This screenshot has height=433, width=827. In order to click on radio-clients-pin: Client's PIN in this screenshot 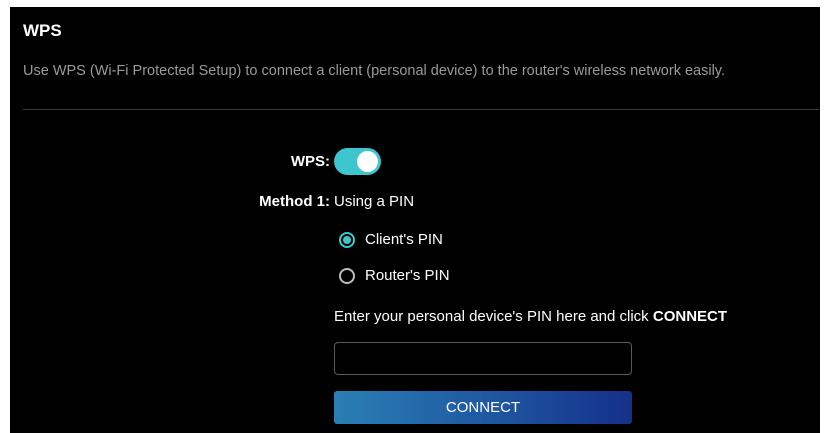, I will do `click(391, 239)`.